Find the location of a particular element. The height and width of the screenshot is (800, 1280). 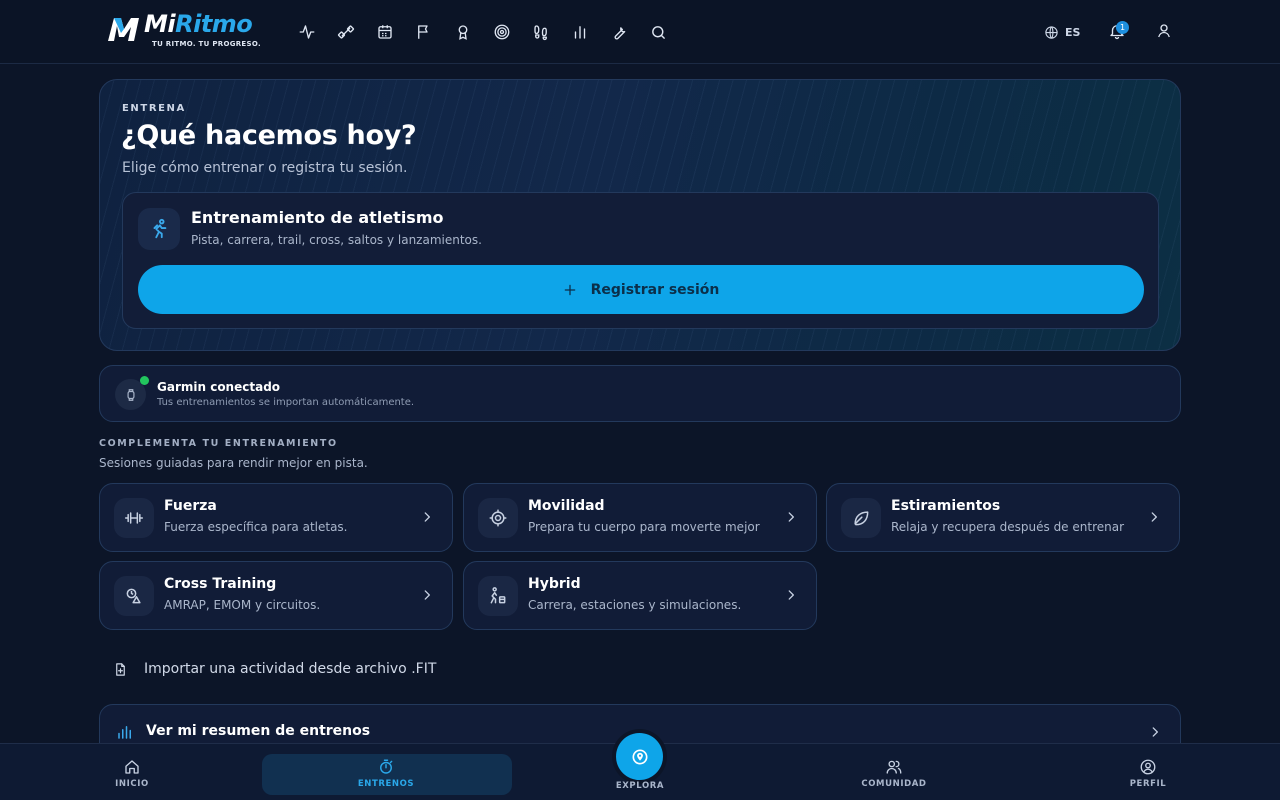

top-navigation-bar: MiRitmo TU RITMO. TU PROGRESO. ES 1 is located at coordinates (640, 32).